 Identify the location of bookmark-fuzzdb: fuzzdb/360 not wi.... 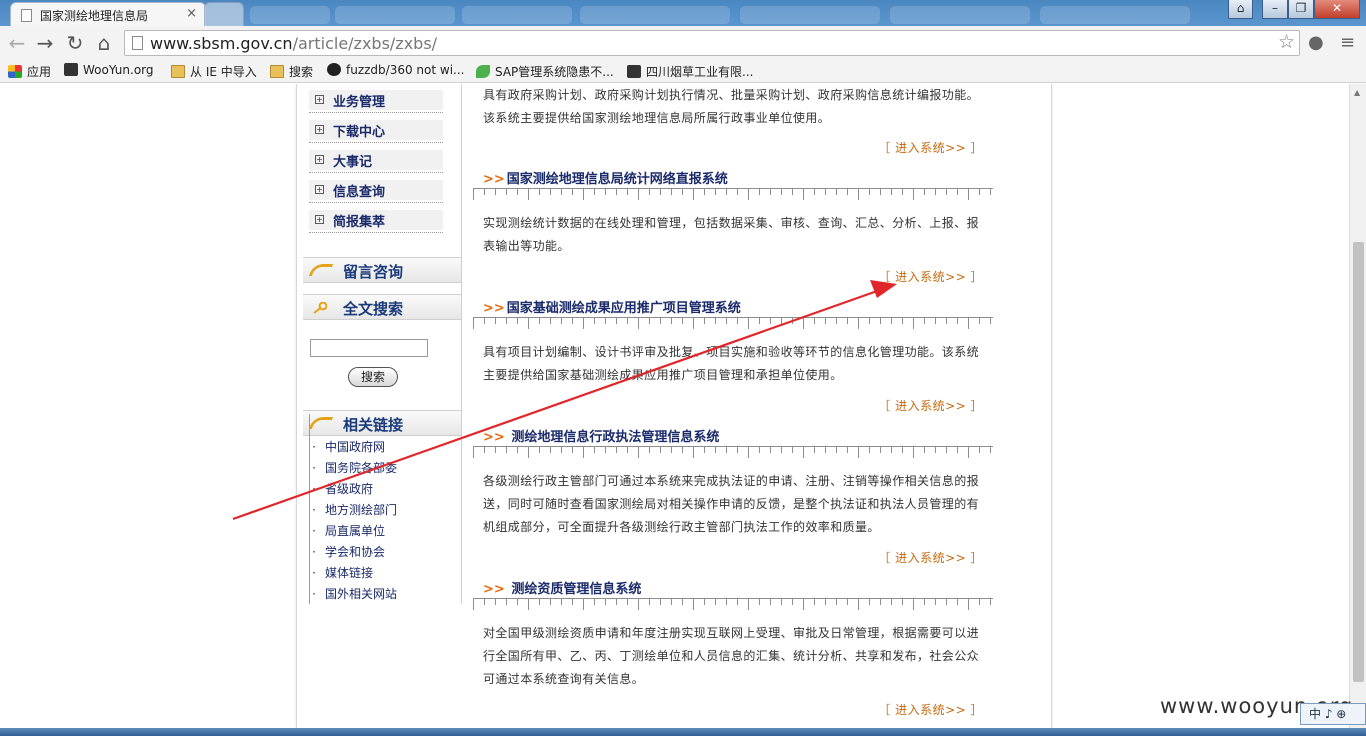
(395, 70).